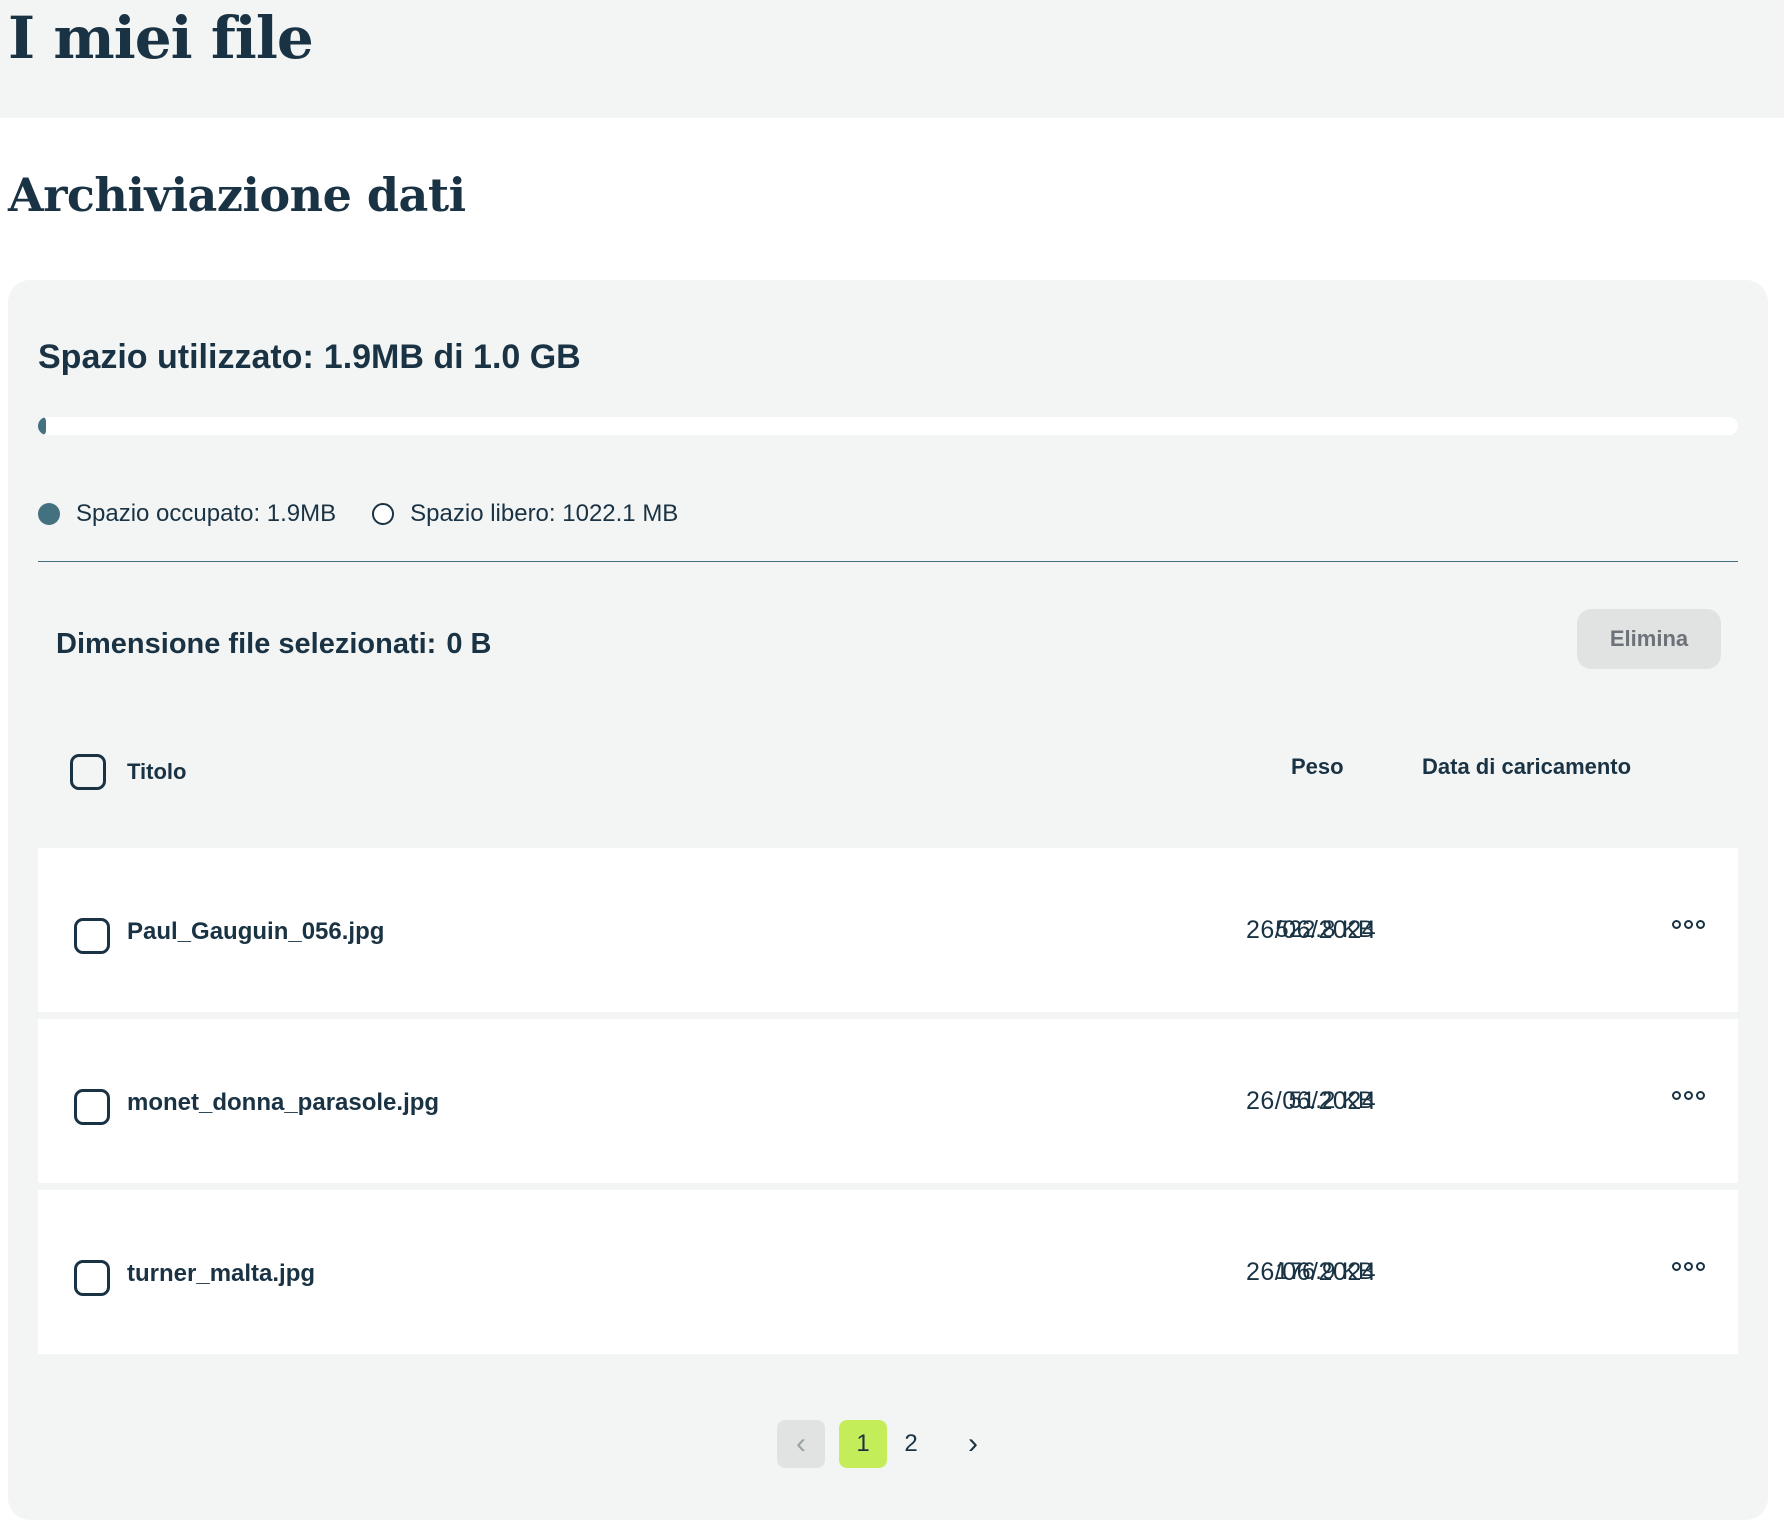  Describe the element at coordinates (256, 931) in the screenshot. I see `file-name: Paul_Gauguin_056.jpg` at that location.